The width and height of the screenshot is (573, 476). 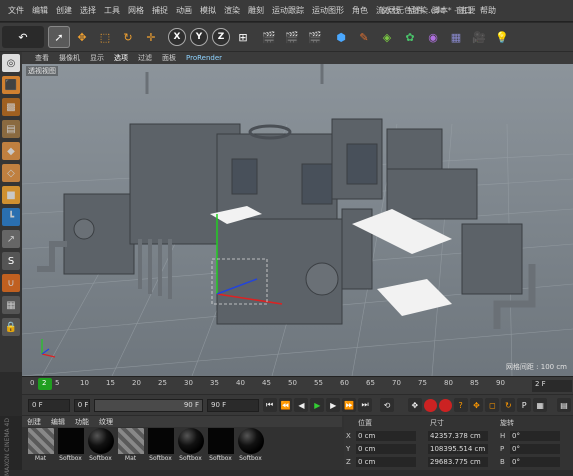 I want to click on point-level-icon: ▦, so click(x=540, y=405).